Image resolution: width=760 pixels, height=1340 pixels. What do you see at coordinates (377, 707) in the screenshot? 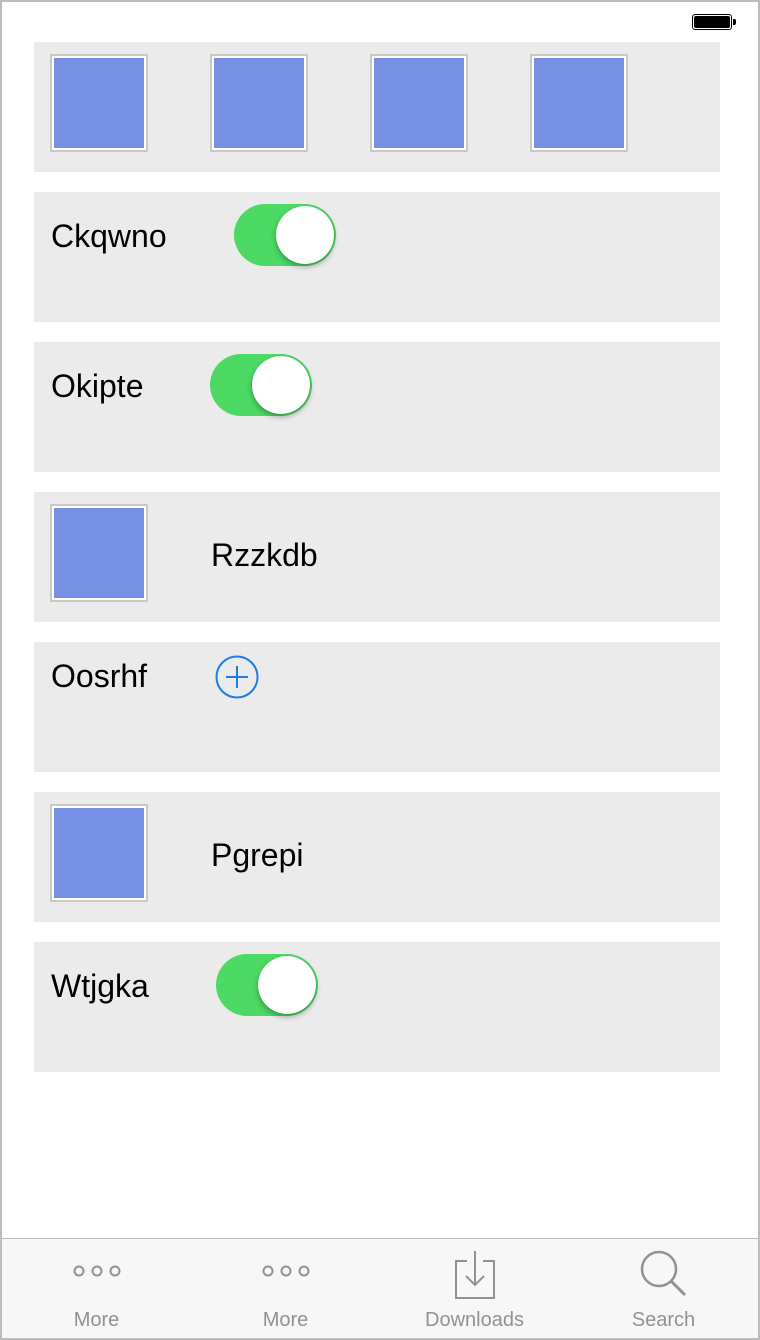
I see `settings-row-oosrhf: Oosrhf` at bounding box center [377, 707].